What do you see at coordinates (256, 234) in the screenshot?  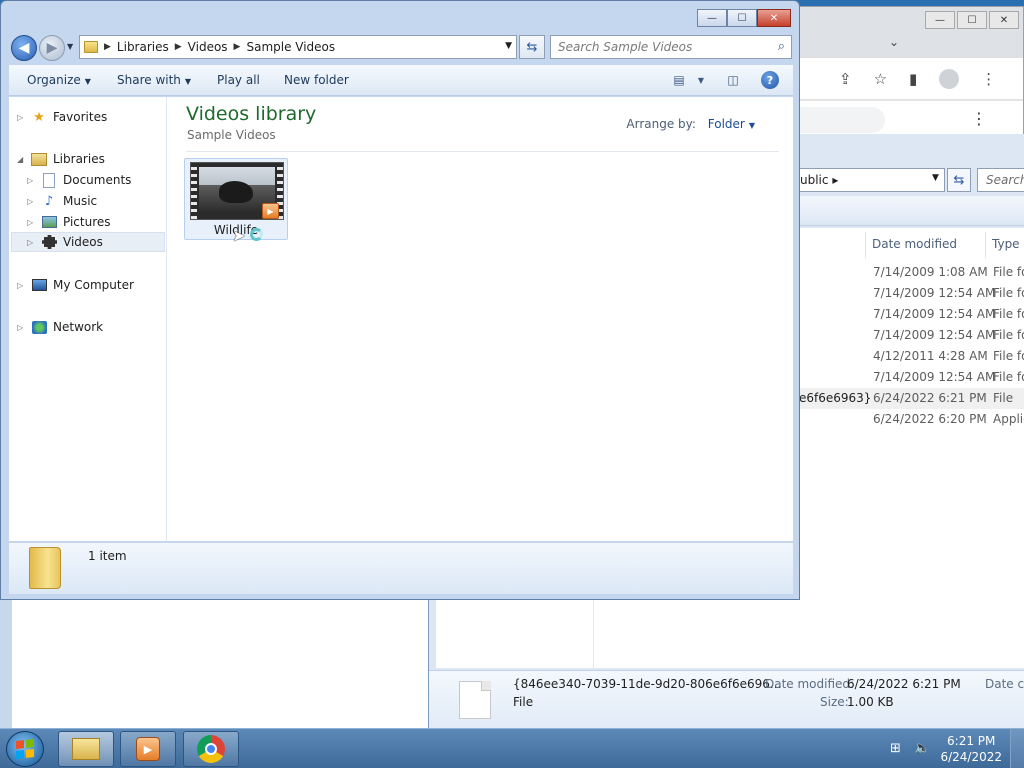 I see `busy-spinner-icon` at bounding box center [256, 234].